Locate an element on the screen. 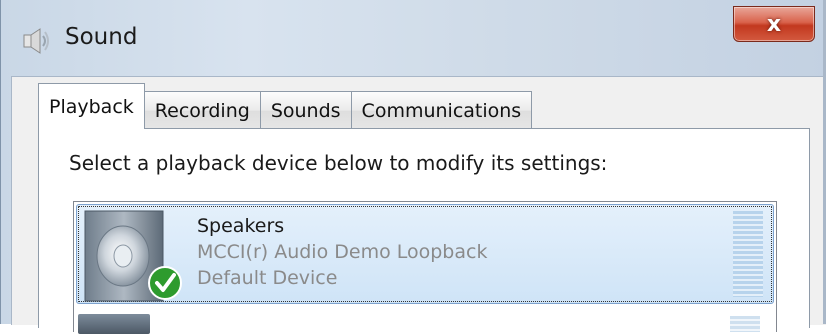 The image size is (826, 334). tab-strip: Playback Recording Sounds Communications is located at coordinates (285, 106).